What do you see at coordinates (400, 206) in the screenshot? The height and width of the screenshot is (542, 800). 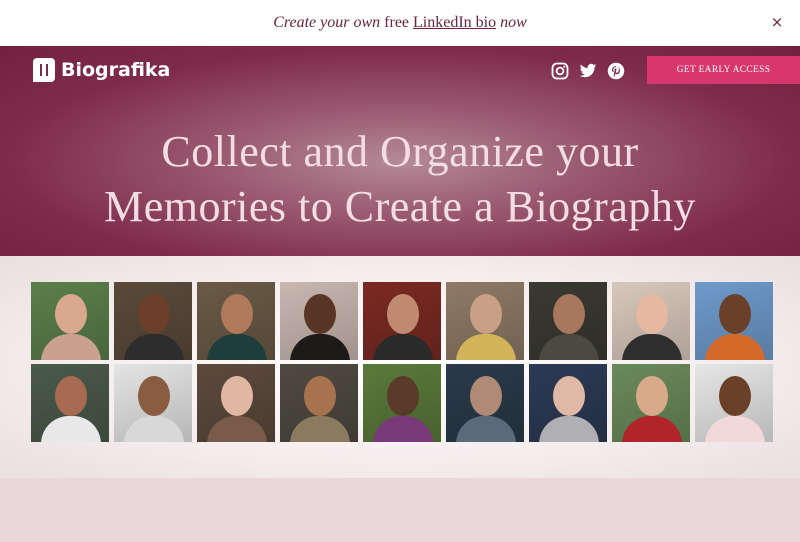 I see `headline-line-2: Memories to Create a Biography` at bounding box center [400, 206].